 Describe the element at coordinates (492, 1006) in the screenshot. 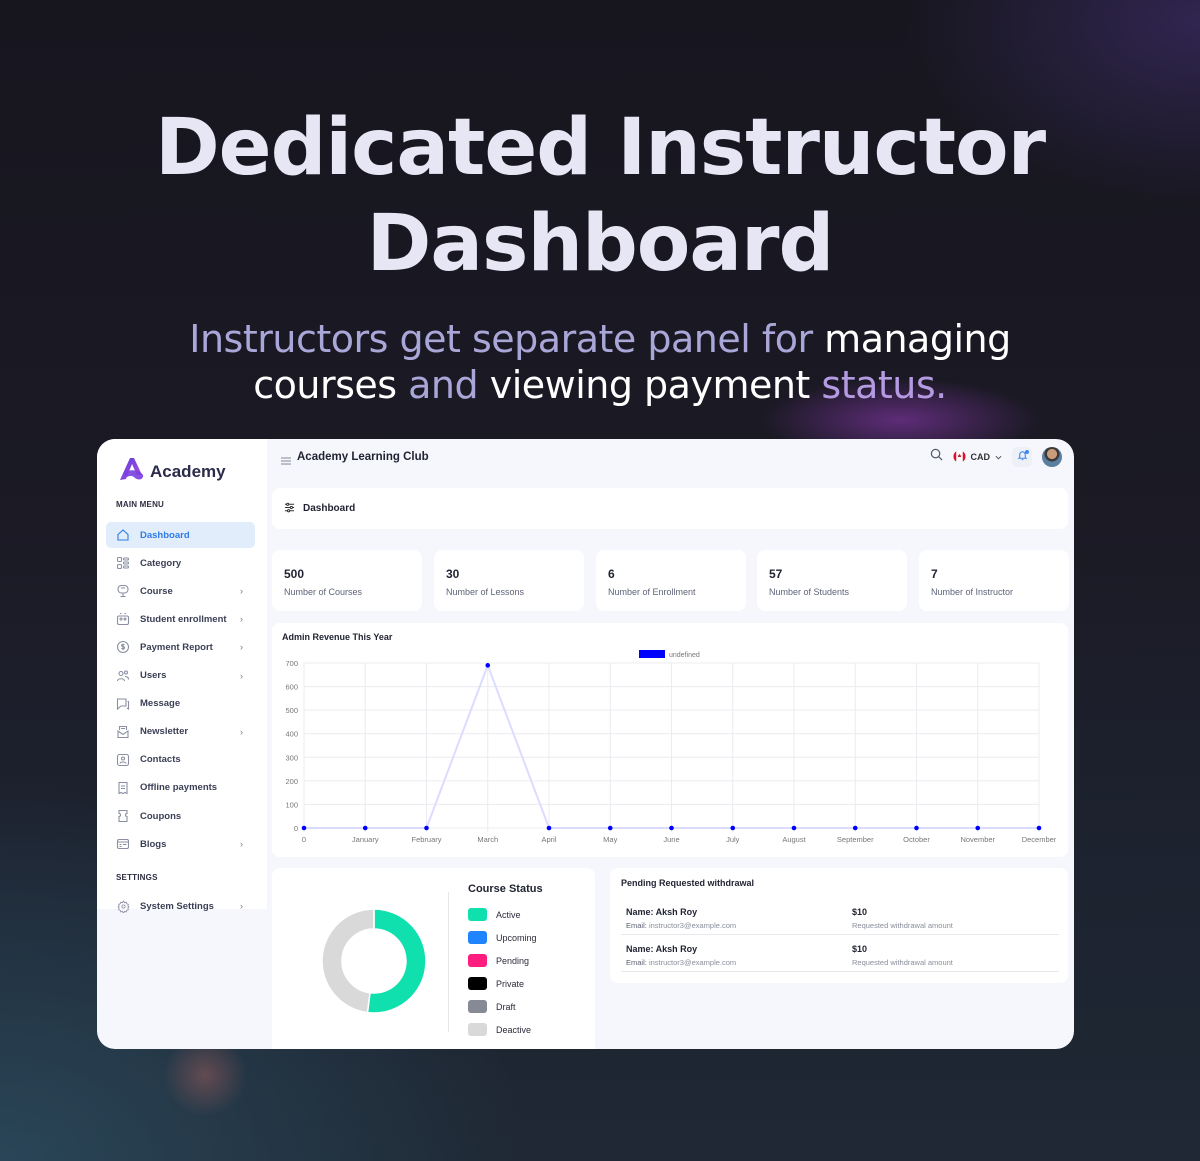

I see `legend-item-draft: Draft` at that location.